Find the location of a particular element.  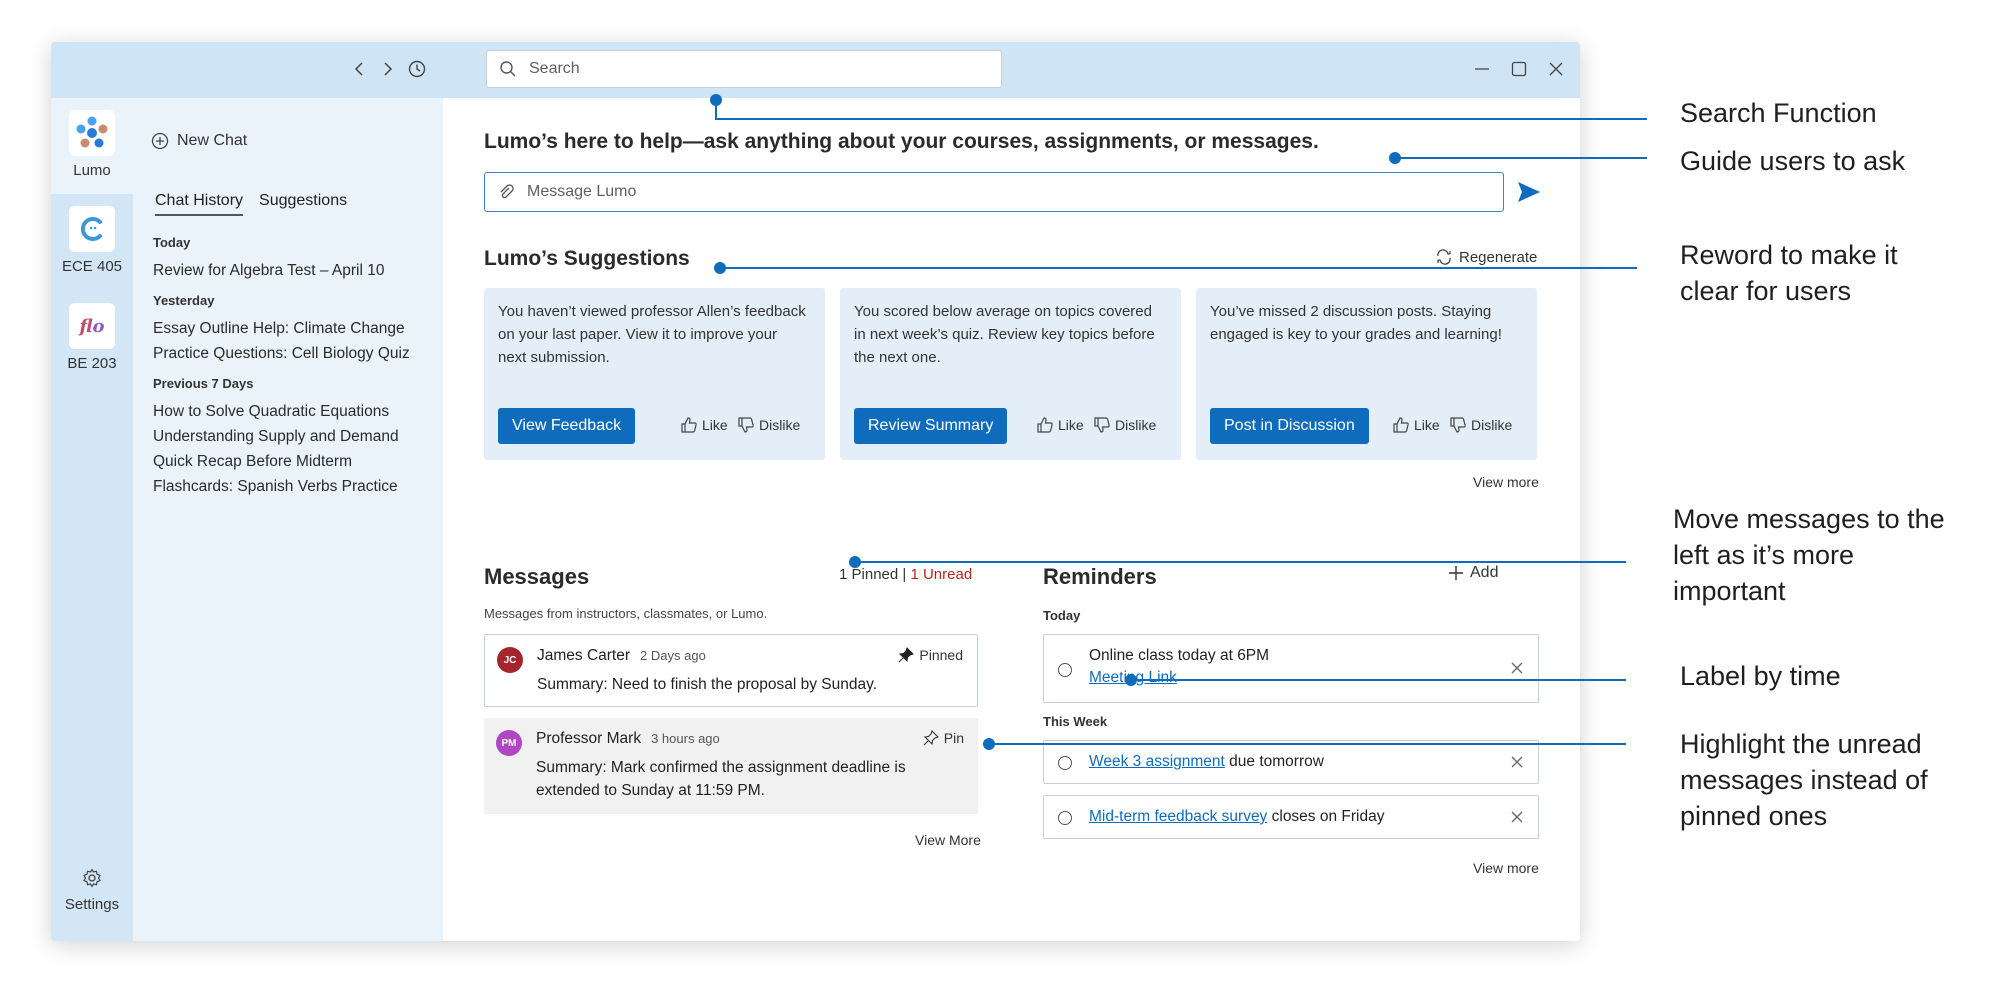

annotation-search: Search Function is located at coordinates (1778, 113).